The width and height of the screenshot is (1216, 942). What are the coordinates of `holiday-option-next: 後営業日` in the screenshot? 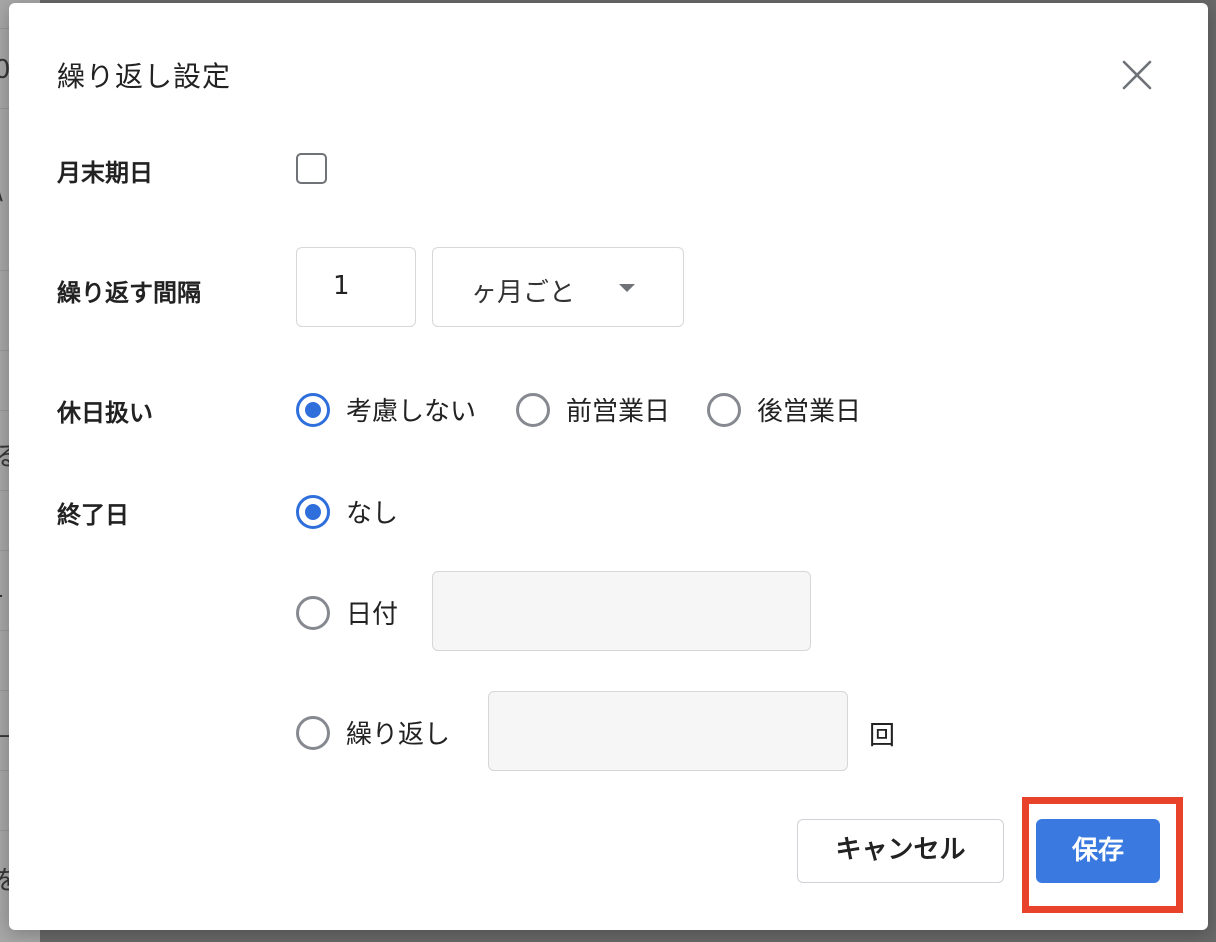 It's located at (784, 409).